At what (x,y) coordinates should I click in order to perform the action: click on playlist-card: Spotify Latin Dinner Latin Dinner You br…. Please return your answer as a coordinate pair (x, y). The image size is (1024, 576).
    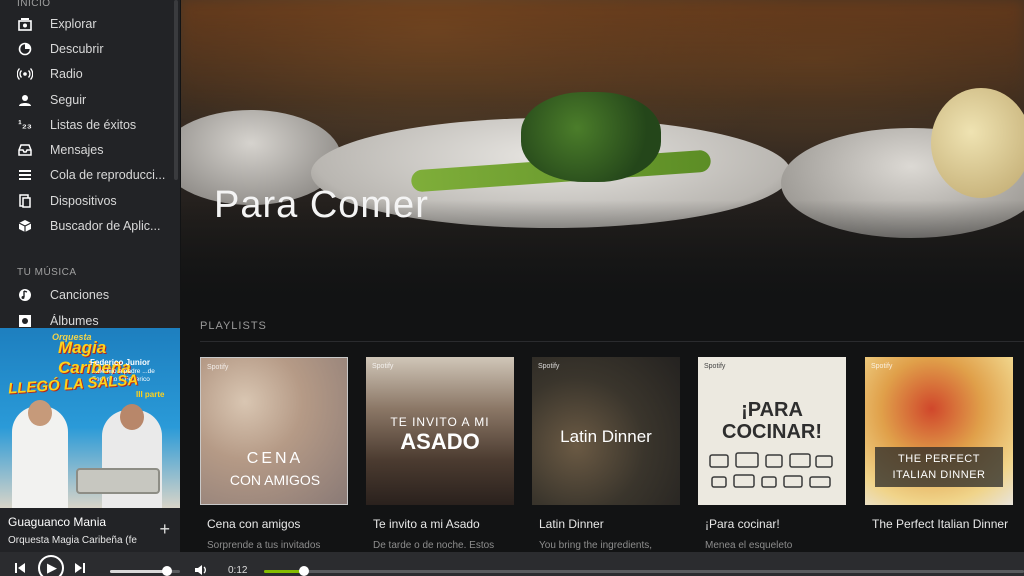
    Looking at the image, I should click on (606, 454).